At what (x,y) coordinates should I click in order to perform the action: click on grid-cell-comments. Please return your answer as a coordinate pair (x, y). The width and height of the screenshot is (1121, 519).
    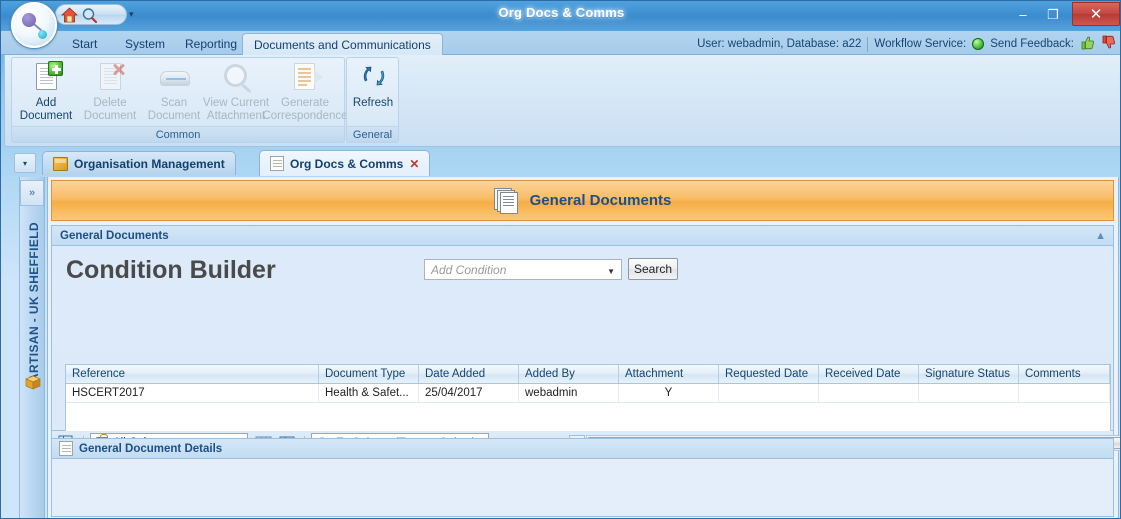
    Looking at the image, I should click on (1064, 393).